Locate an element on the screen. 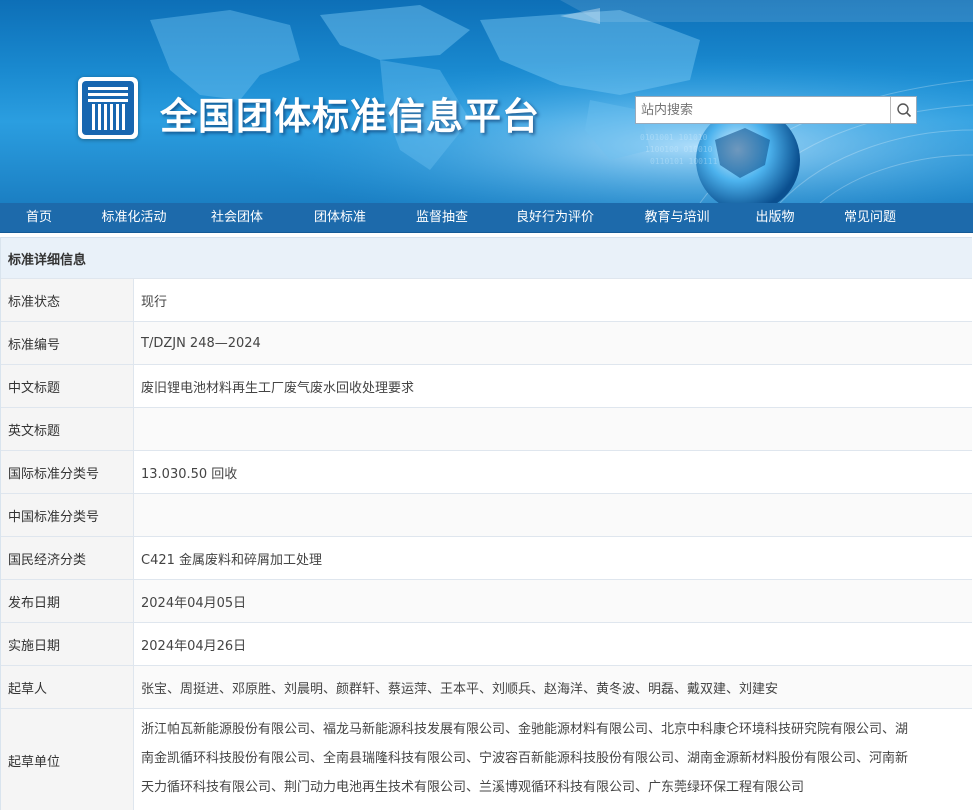 The width and height of the screenshot is (973, 810). detail-label: 发布日期 is located at coordinates (67, 601).